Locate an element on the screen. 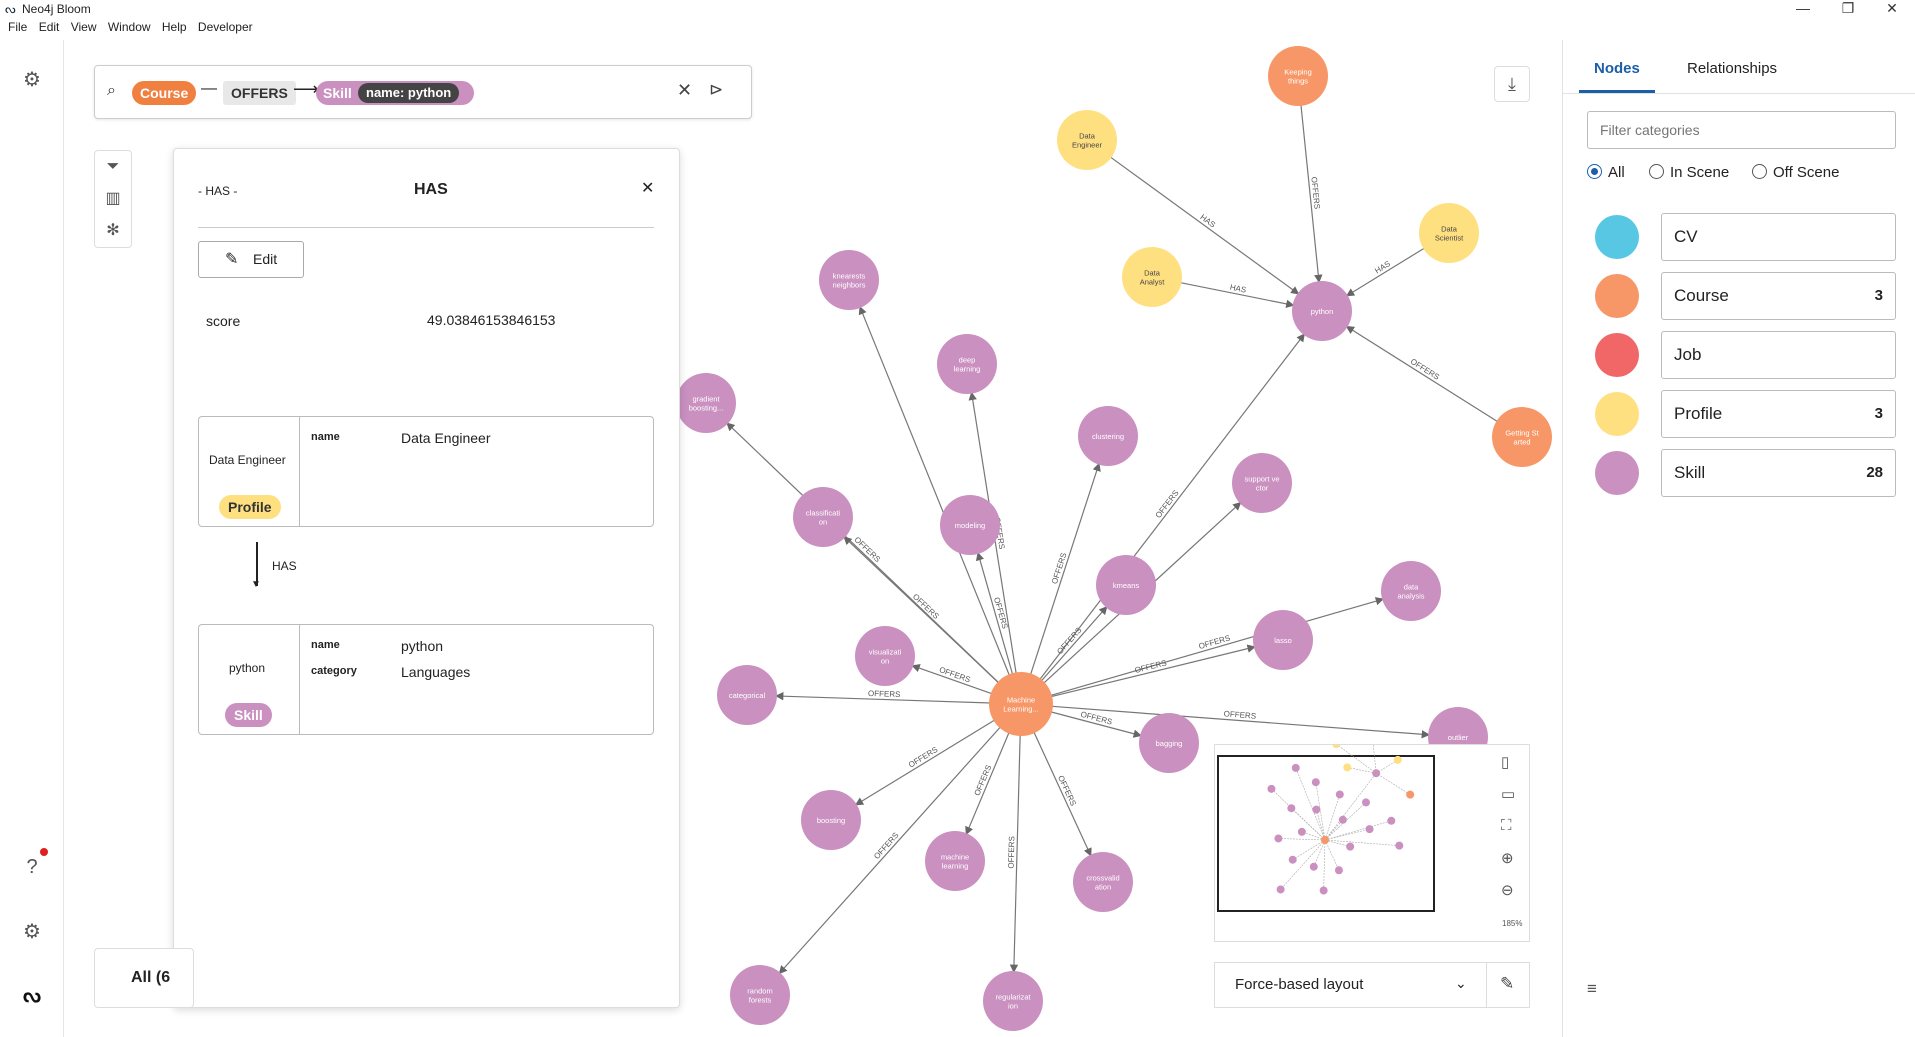 The image size is (1915, 1037). graph-pattern-icon: ✻ is located at coordinates (113, 231).